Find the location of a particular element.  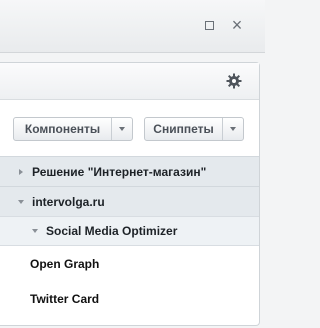

tree-group-intervolga: intervolga.ru is located at coordinates (129, 201).